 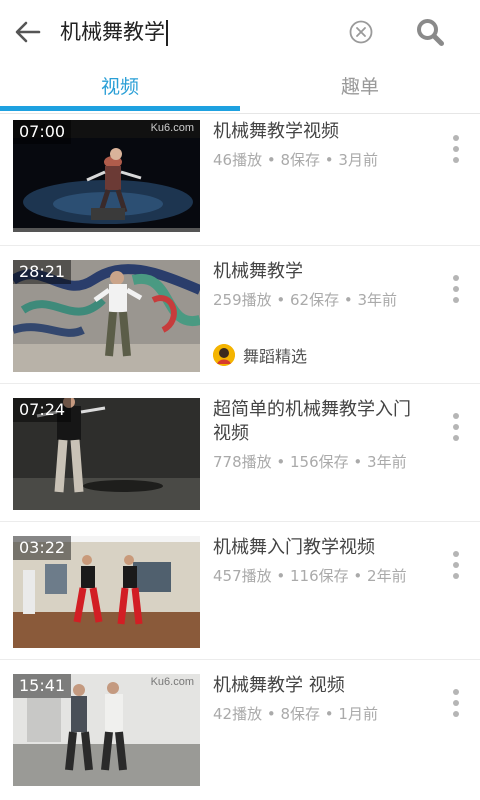 I want to click on search-query: 机械舞教学, so click(x=112, y=32).